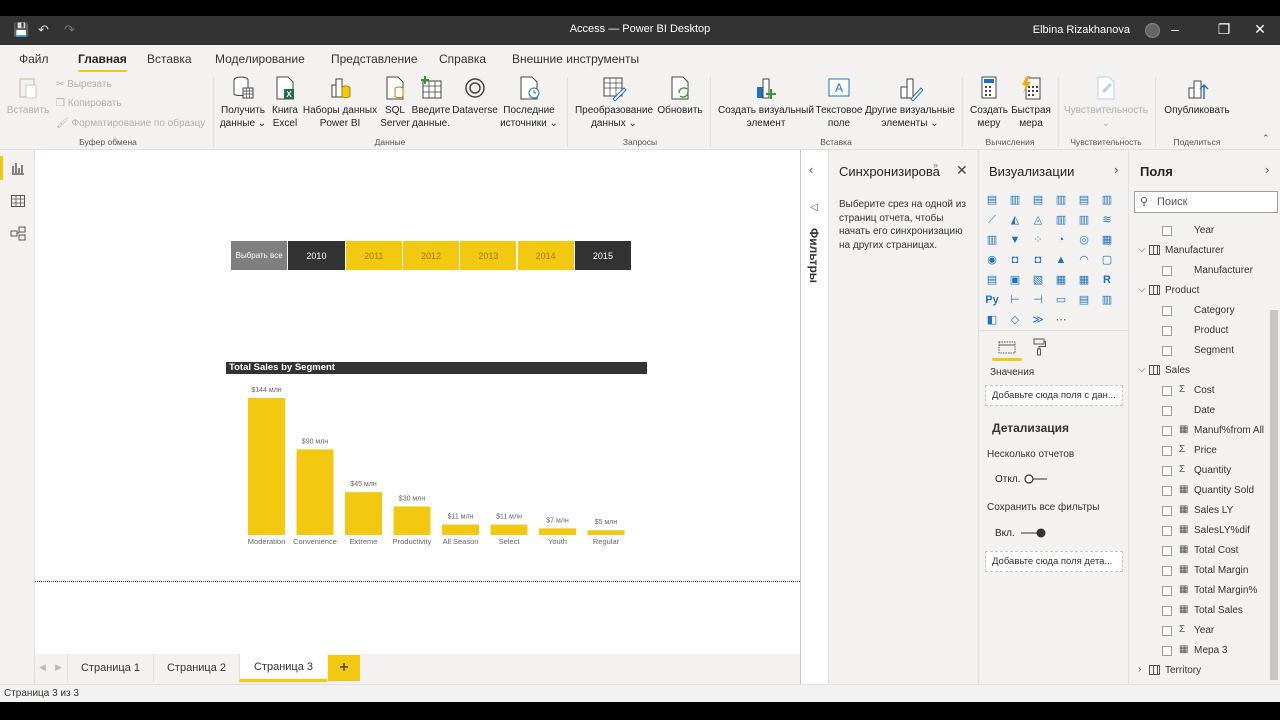 This screenshot has width=1280, height=720. Describe the element at coordinates (196, 668) in the screenshot. I see `page-tab-2: Страница 2` at that location.